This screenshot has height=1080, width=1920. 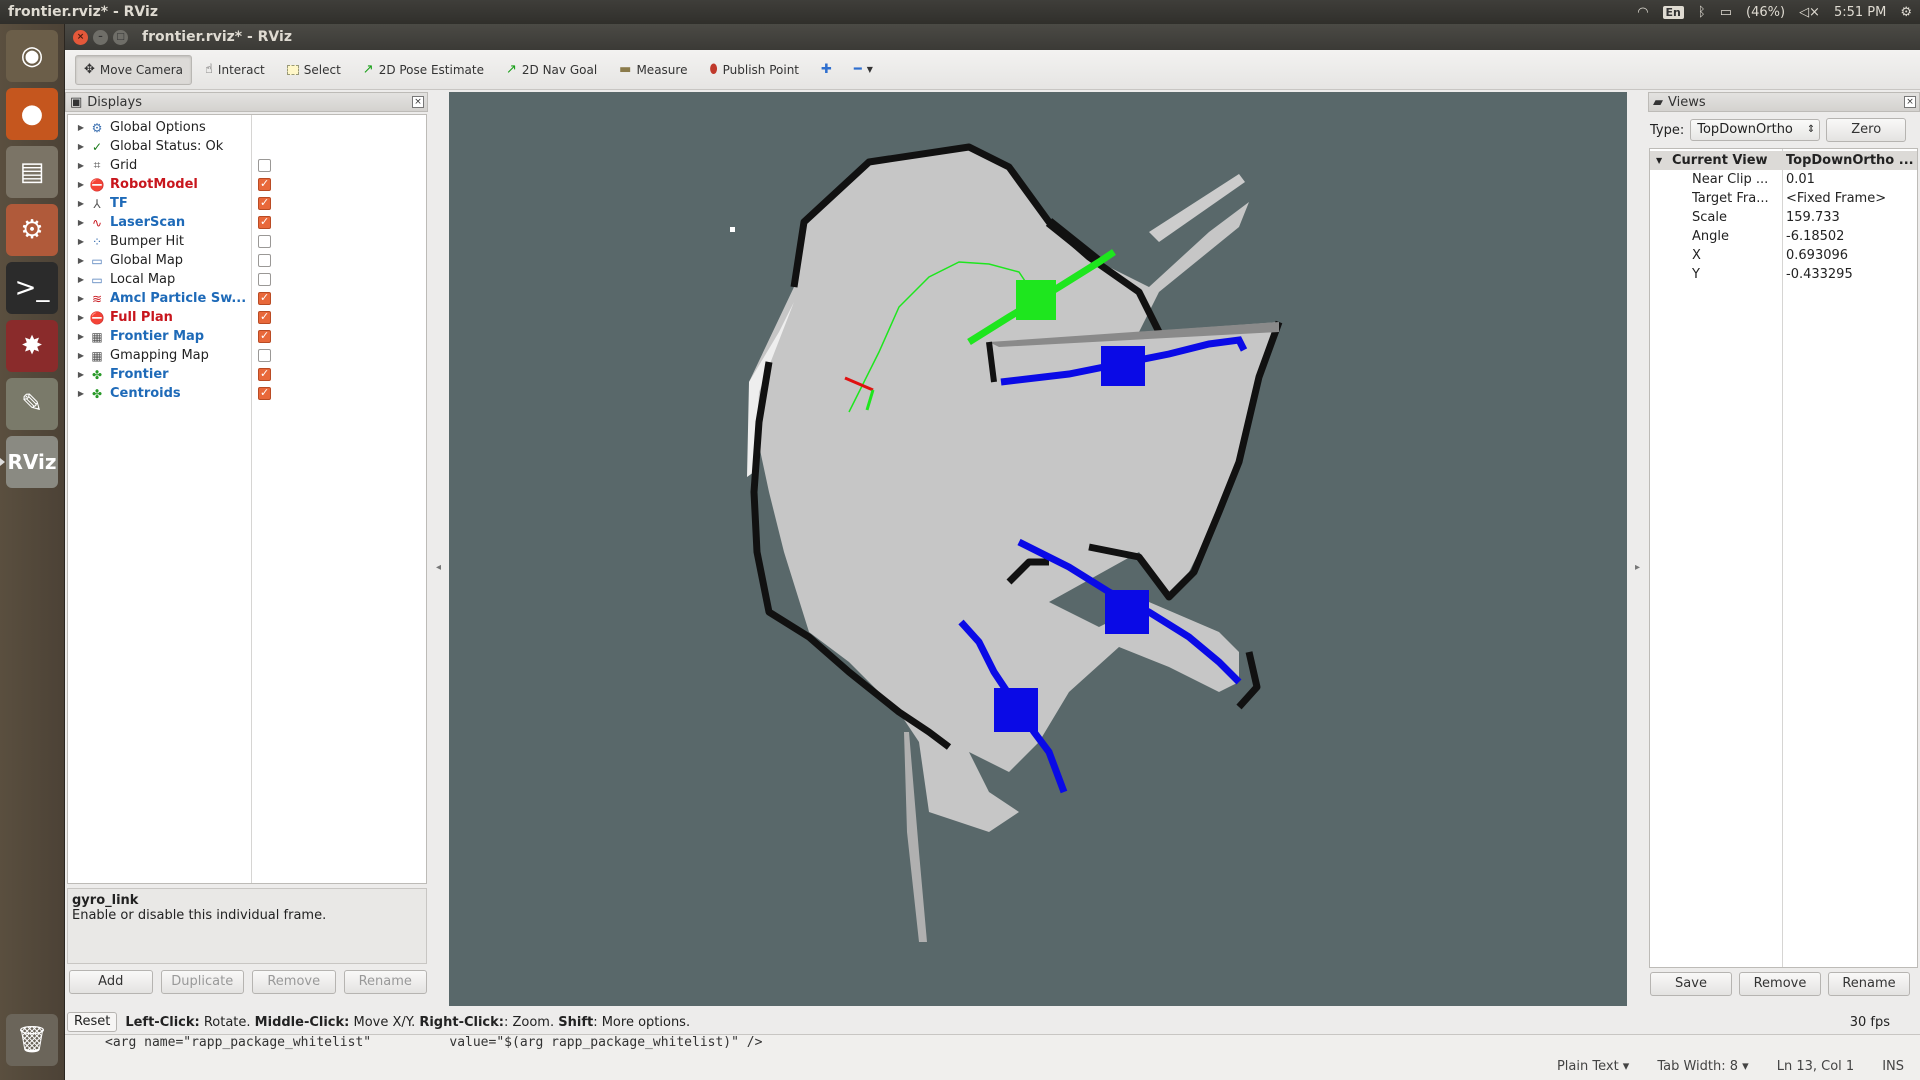 I want to click on save-view-button: Save, so click(x=1691, y=984).